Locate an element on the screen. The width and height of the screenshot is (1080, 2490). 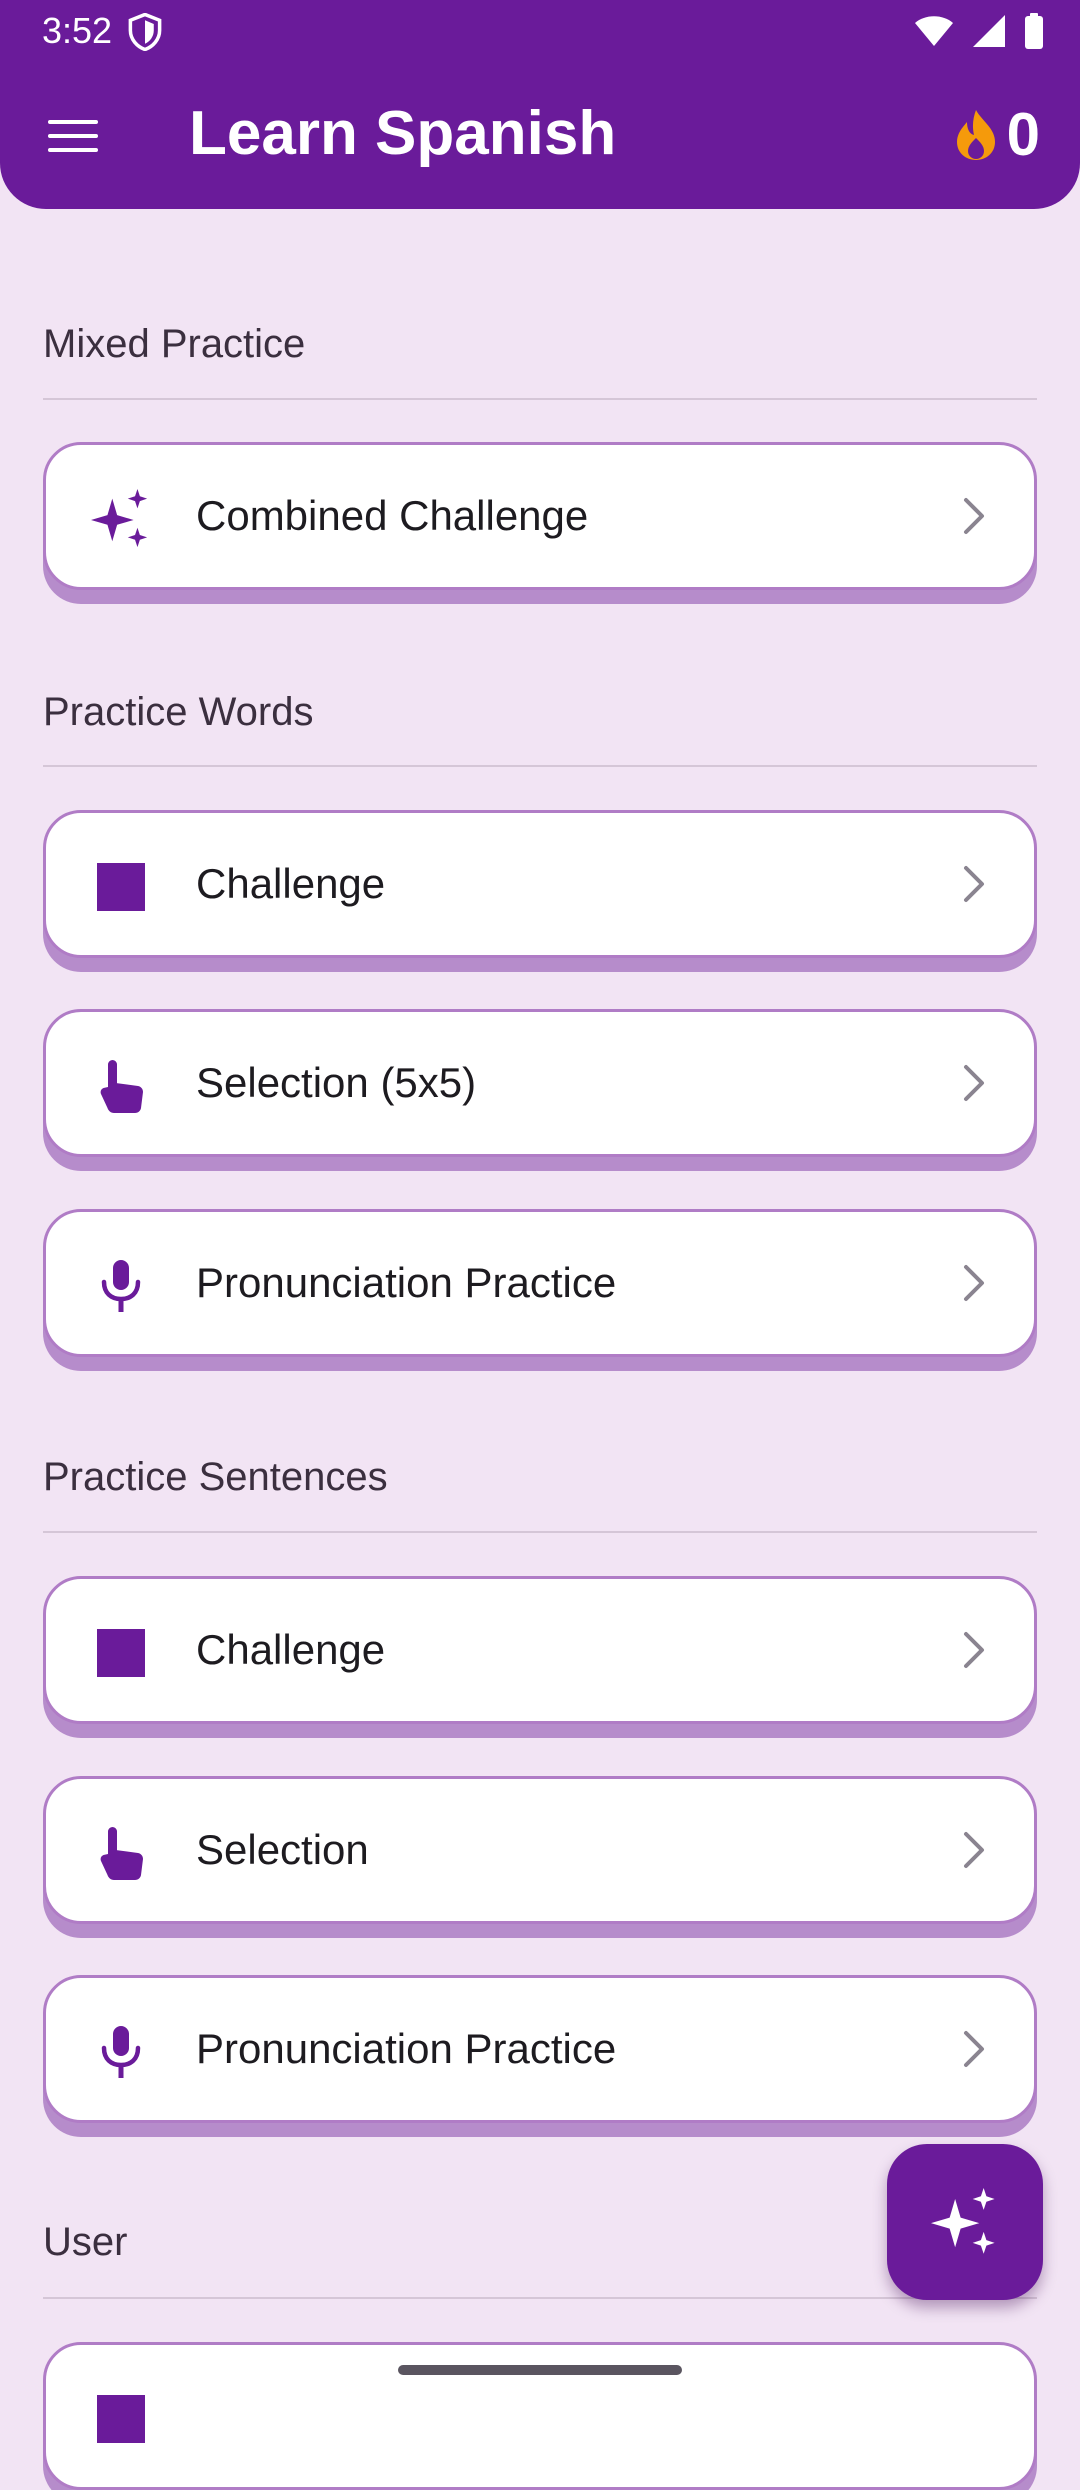
battery-icon is located at coordinates (1034, 31).